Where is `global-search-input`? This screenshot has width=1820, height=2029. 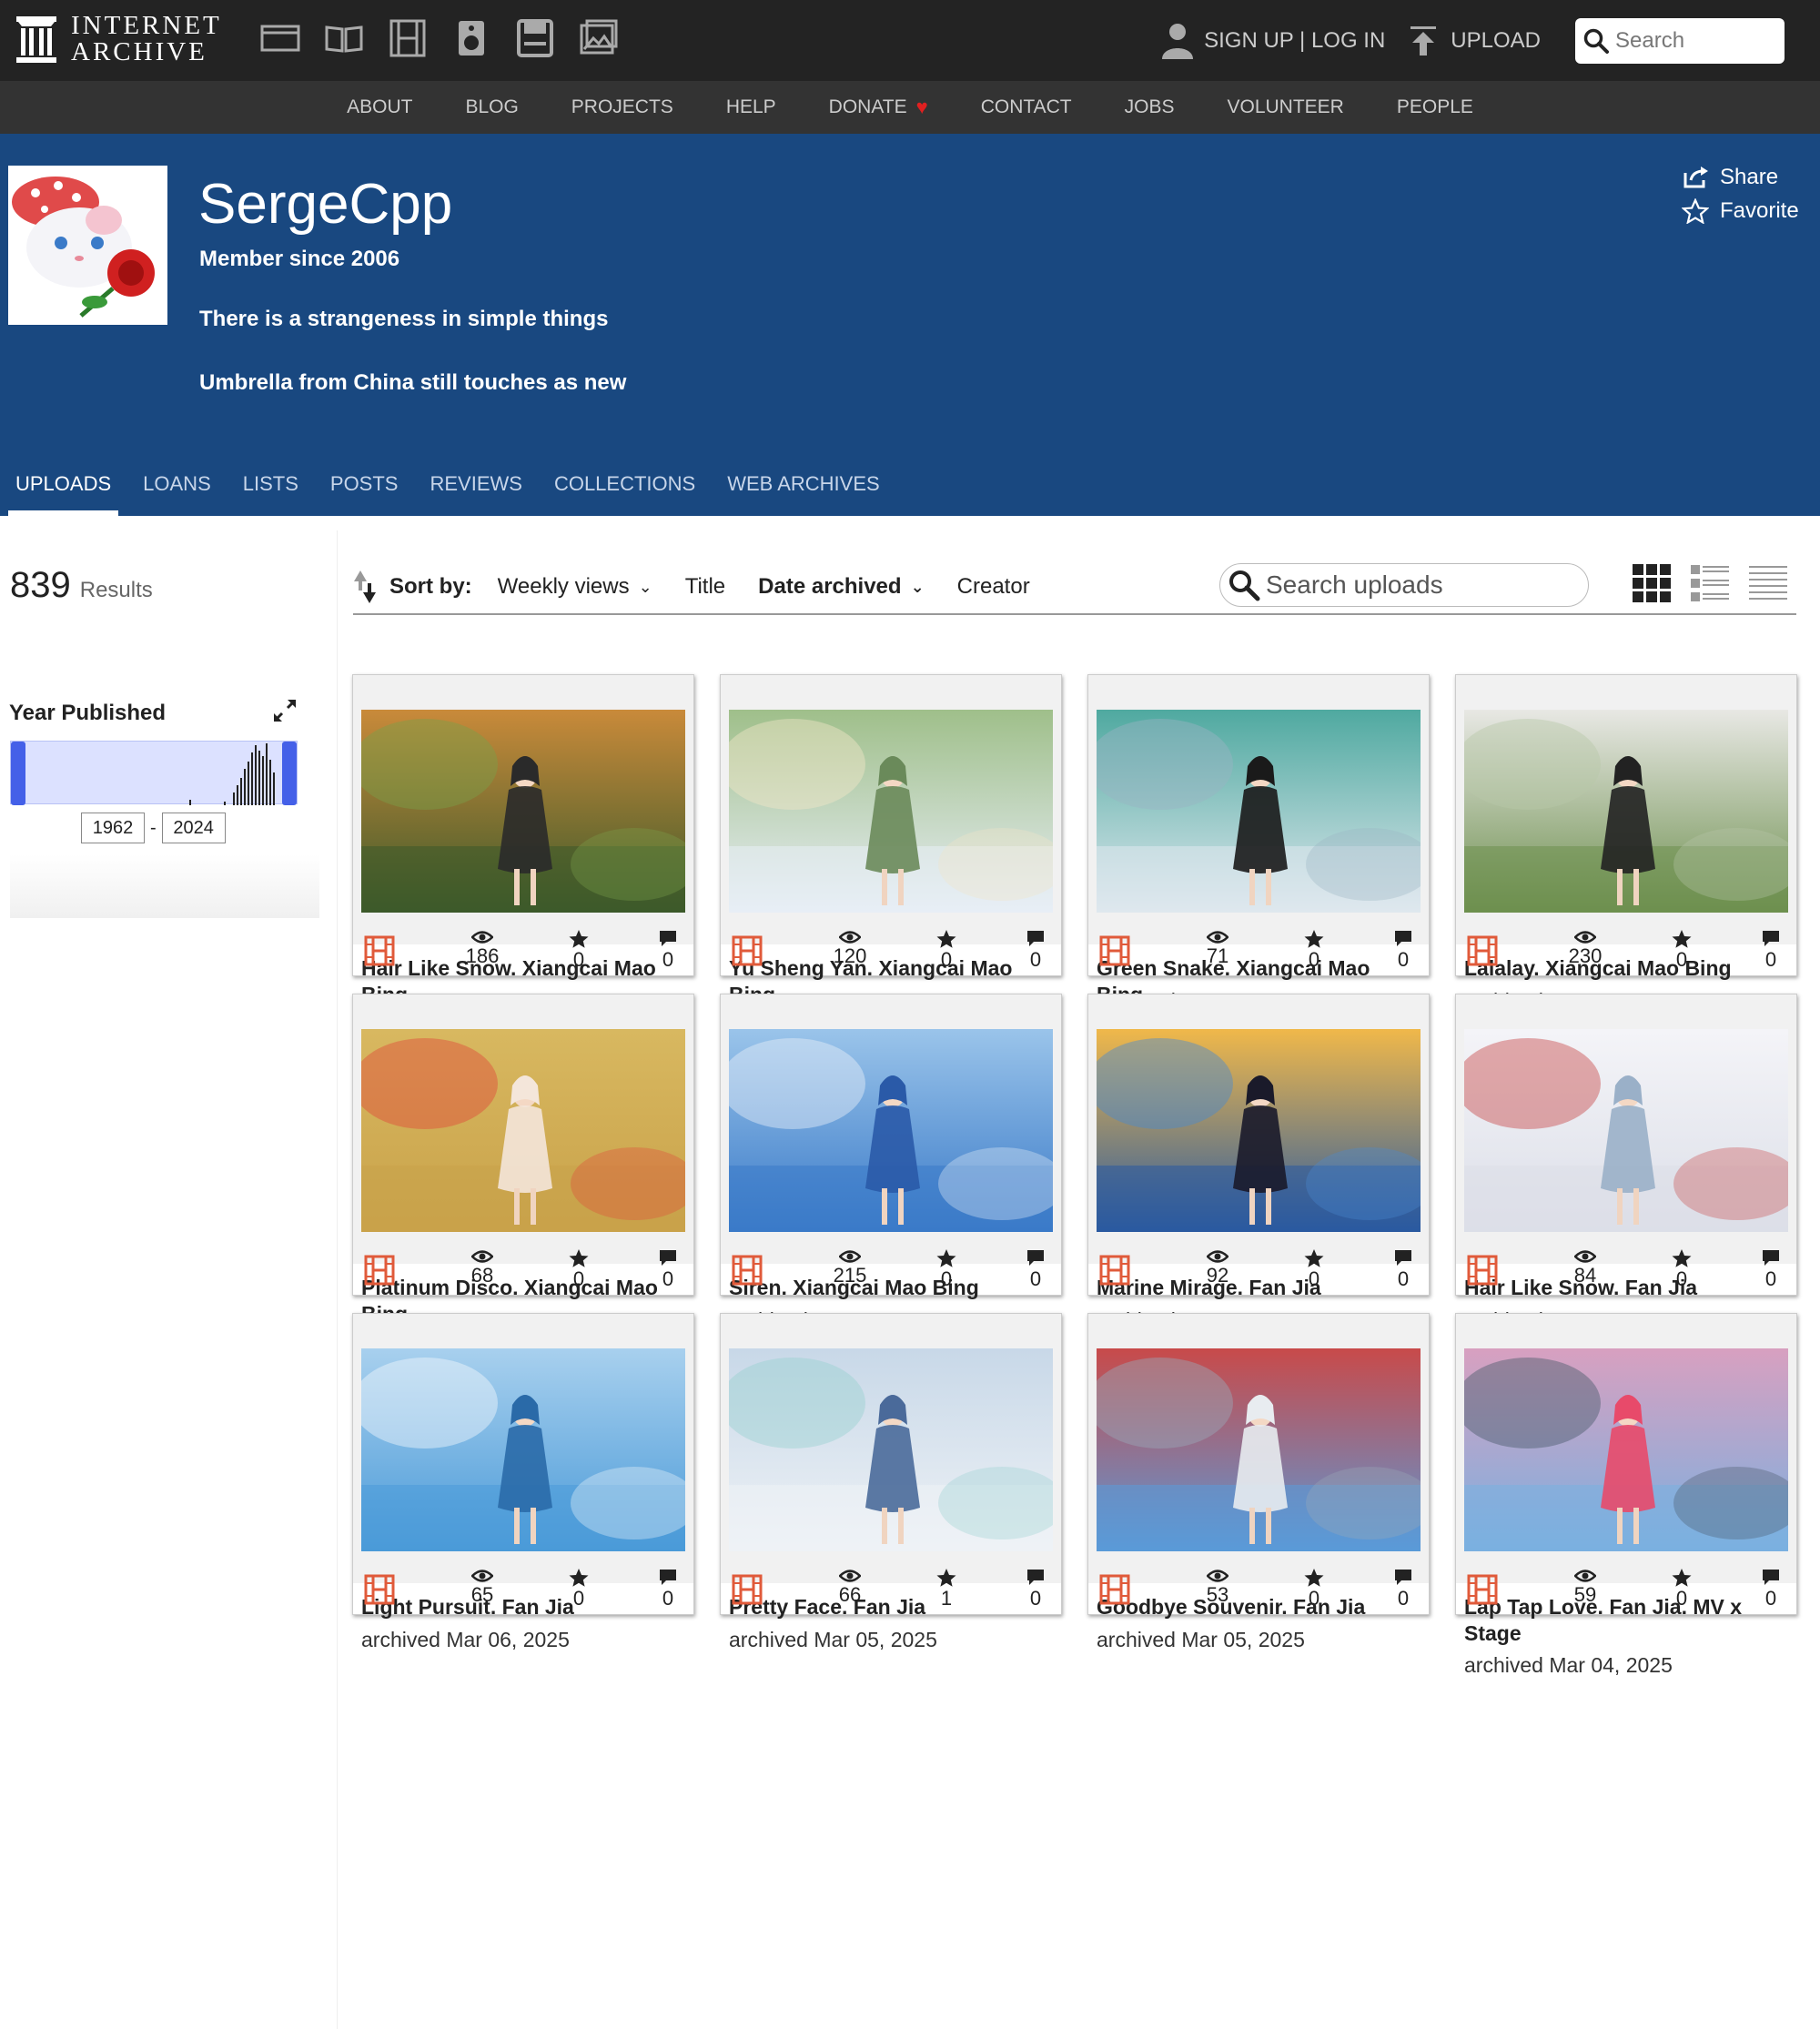
global-search-input is located at coordinates (1697, 41).